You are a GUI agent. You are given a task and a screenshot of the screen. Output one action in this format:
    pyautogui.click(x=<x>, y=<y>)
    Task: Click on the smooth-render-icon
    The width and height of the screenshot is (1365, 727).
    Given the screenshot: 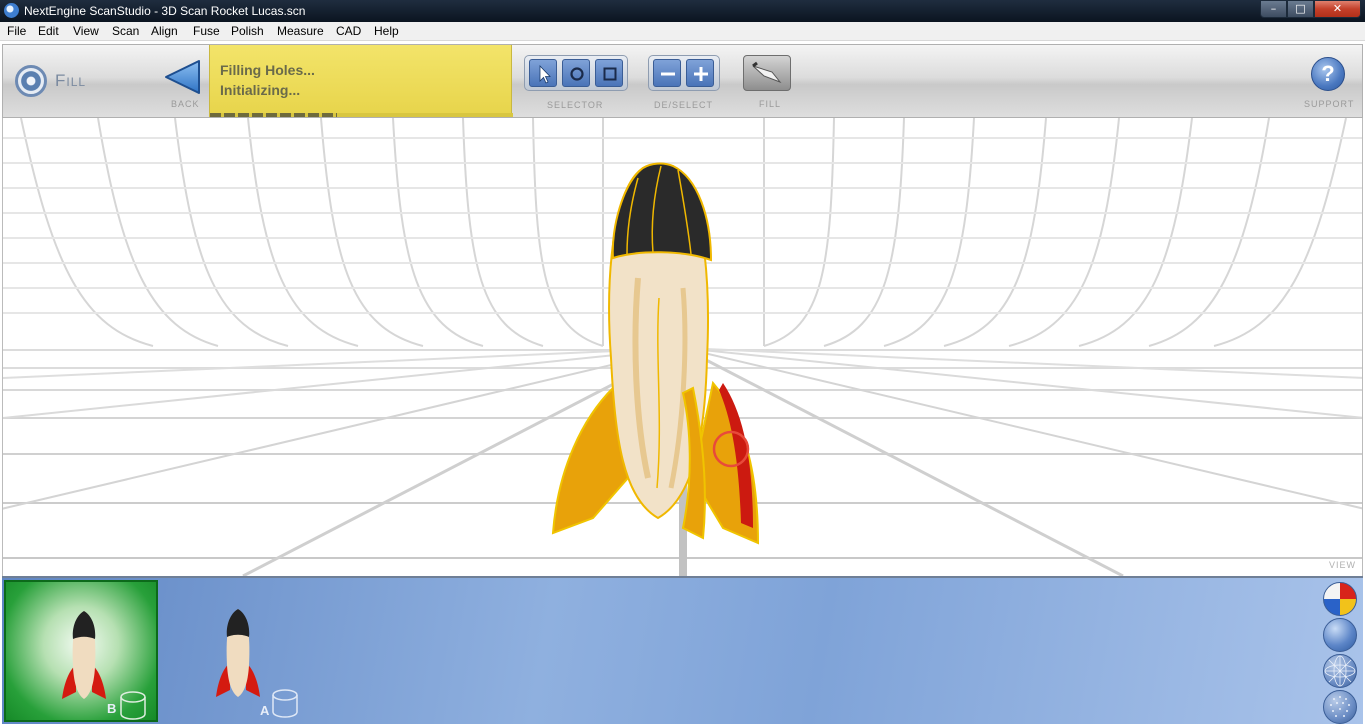 What is the action you would take?
    pyautogui.click(x=1340, y=635)
    